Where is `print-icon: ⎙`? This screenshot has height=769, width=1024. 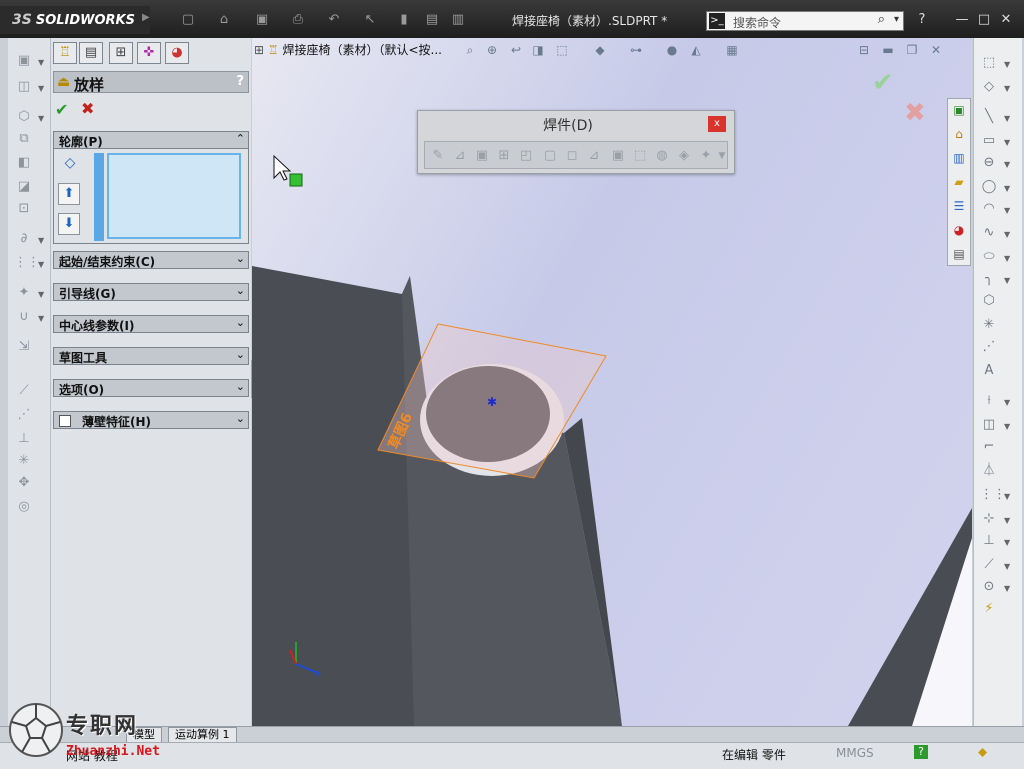 print-icon: ⎙ is located at coordinates (298, 20).